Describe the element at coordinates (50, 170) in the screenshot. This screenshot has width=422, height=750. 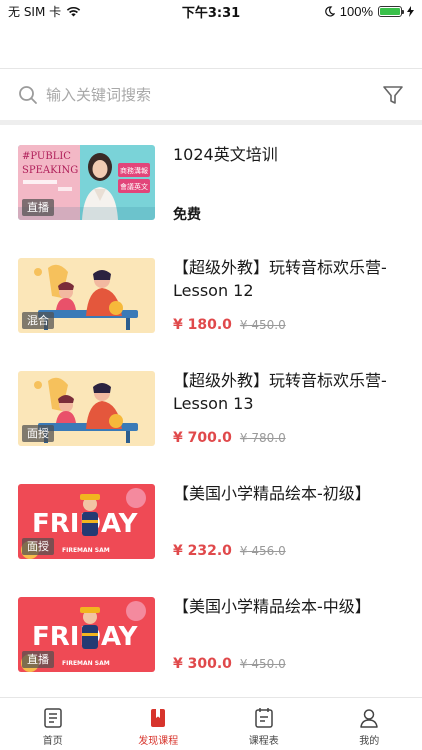
I see `thumb-text: SPEAKING` at that location.